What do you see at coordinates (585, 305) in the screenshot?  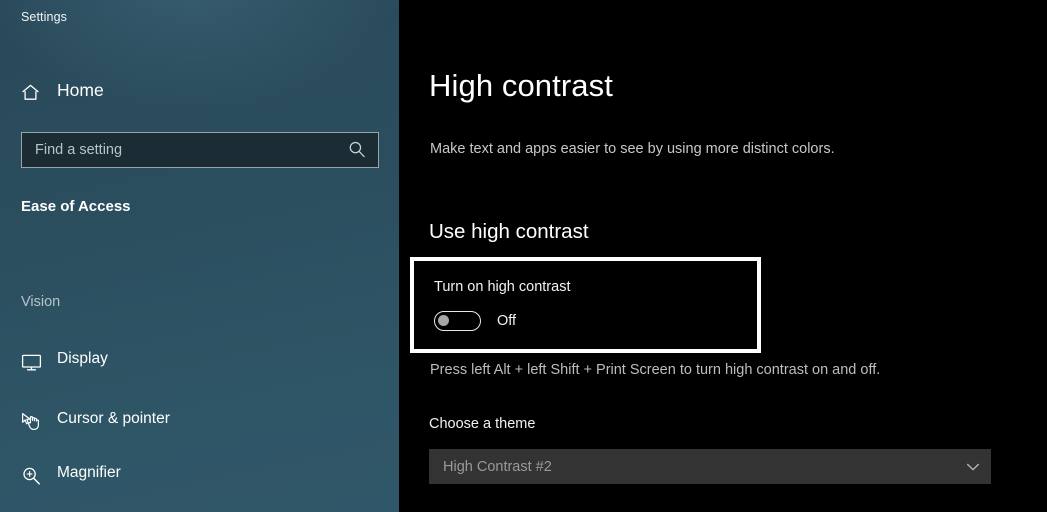 I see `high-contrast-toggle-group: Turn on high contrast Off` at bounding box center [585, 305].